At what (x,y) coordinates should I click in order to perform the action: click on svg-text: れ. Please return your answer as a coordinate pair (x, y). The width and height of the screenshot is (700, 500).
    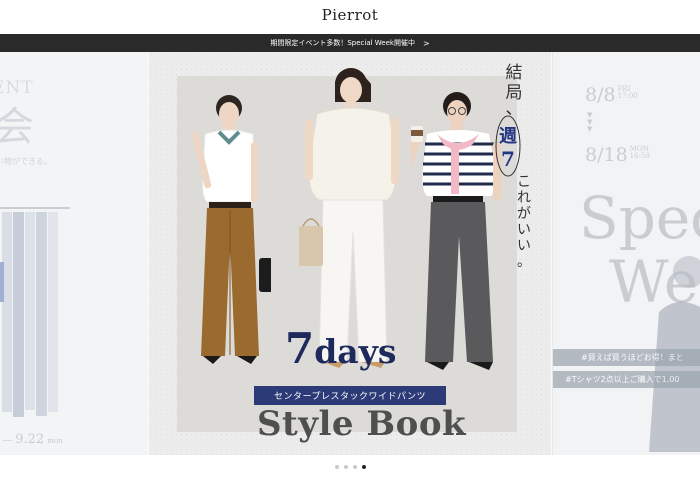
    Looking at the image, I should click on (524, 198).